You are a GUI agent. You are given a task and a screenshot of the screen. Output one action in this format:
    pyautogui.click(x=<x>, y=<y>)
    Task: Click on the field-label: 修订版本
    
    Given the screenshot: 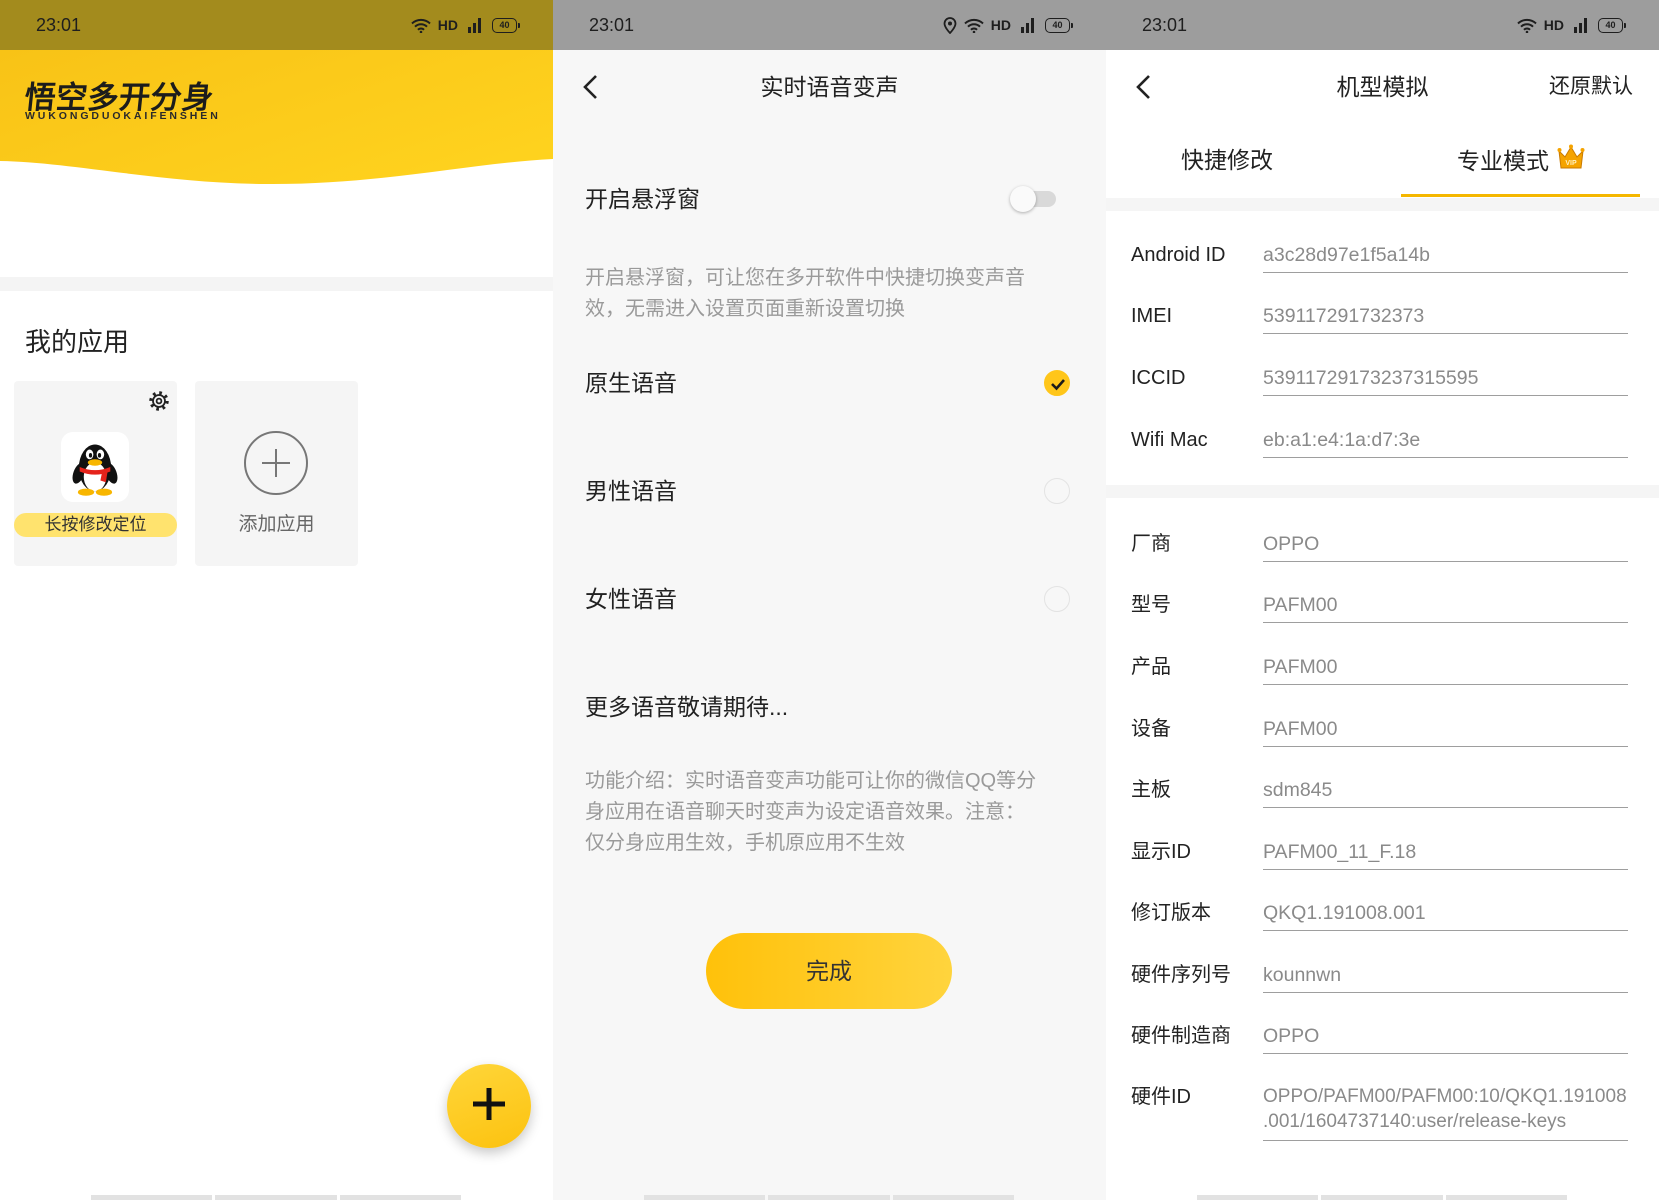 What is the action you would take?
    pyautogui.click(x=1171, y=913)
    